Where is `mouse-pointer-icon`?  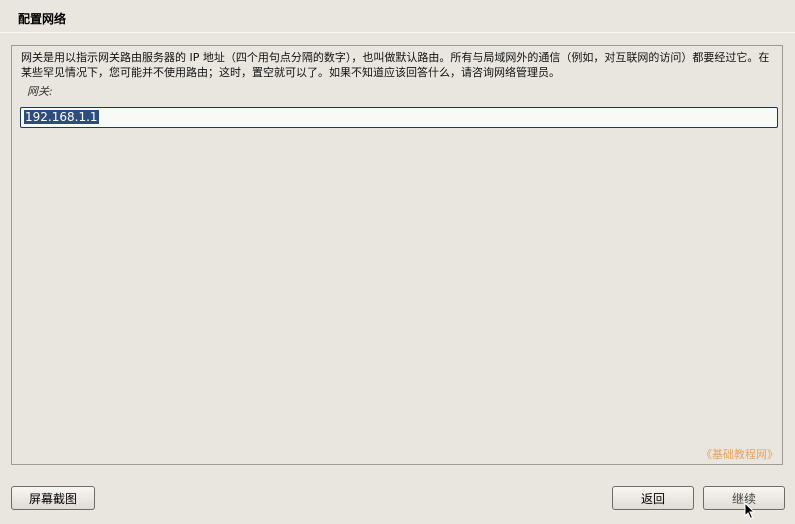
mouse-pointer-icon is located at coordinates (750, 512).